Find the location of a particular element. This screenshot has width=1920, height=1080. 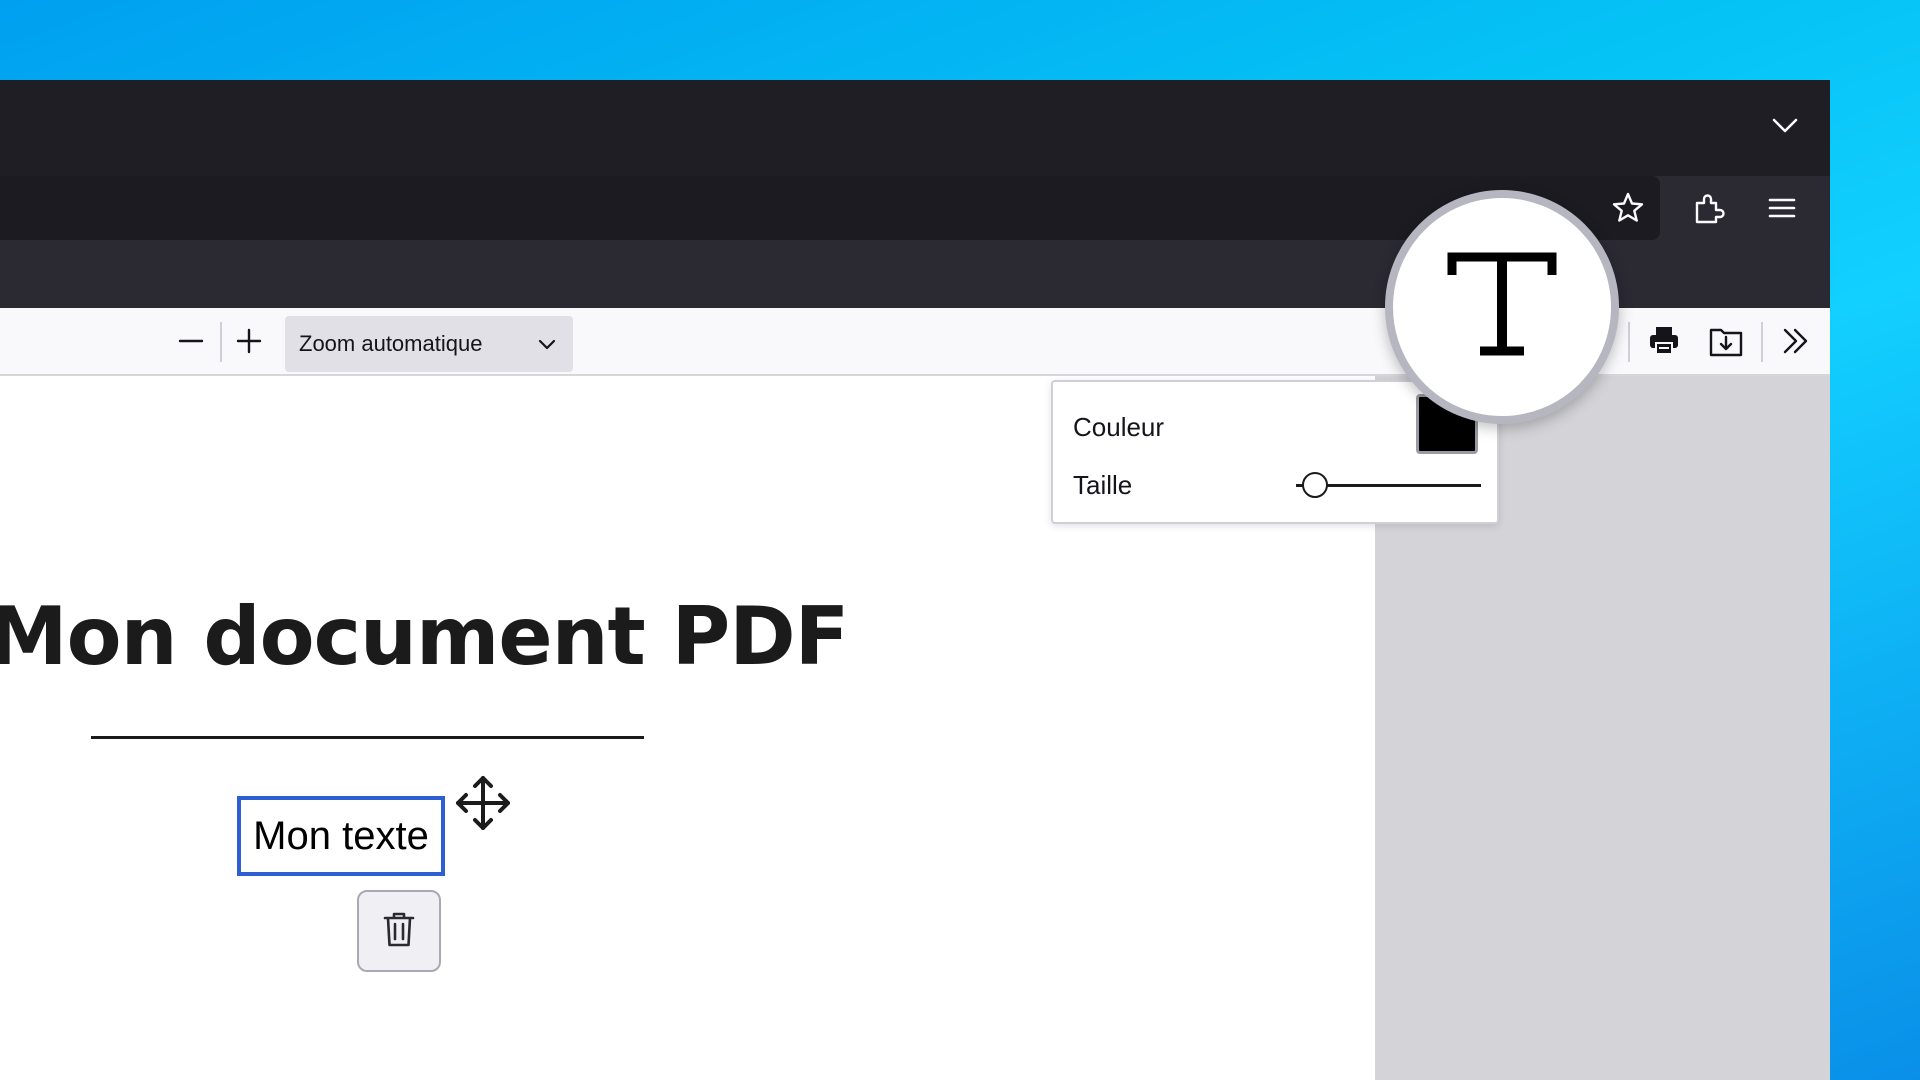

magnifier-callout is located at coordinates (1502, 307).